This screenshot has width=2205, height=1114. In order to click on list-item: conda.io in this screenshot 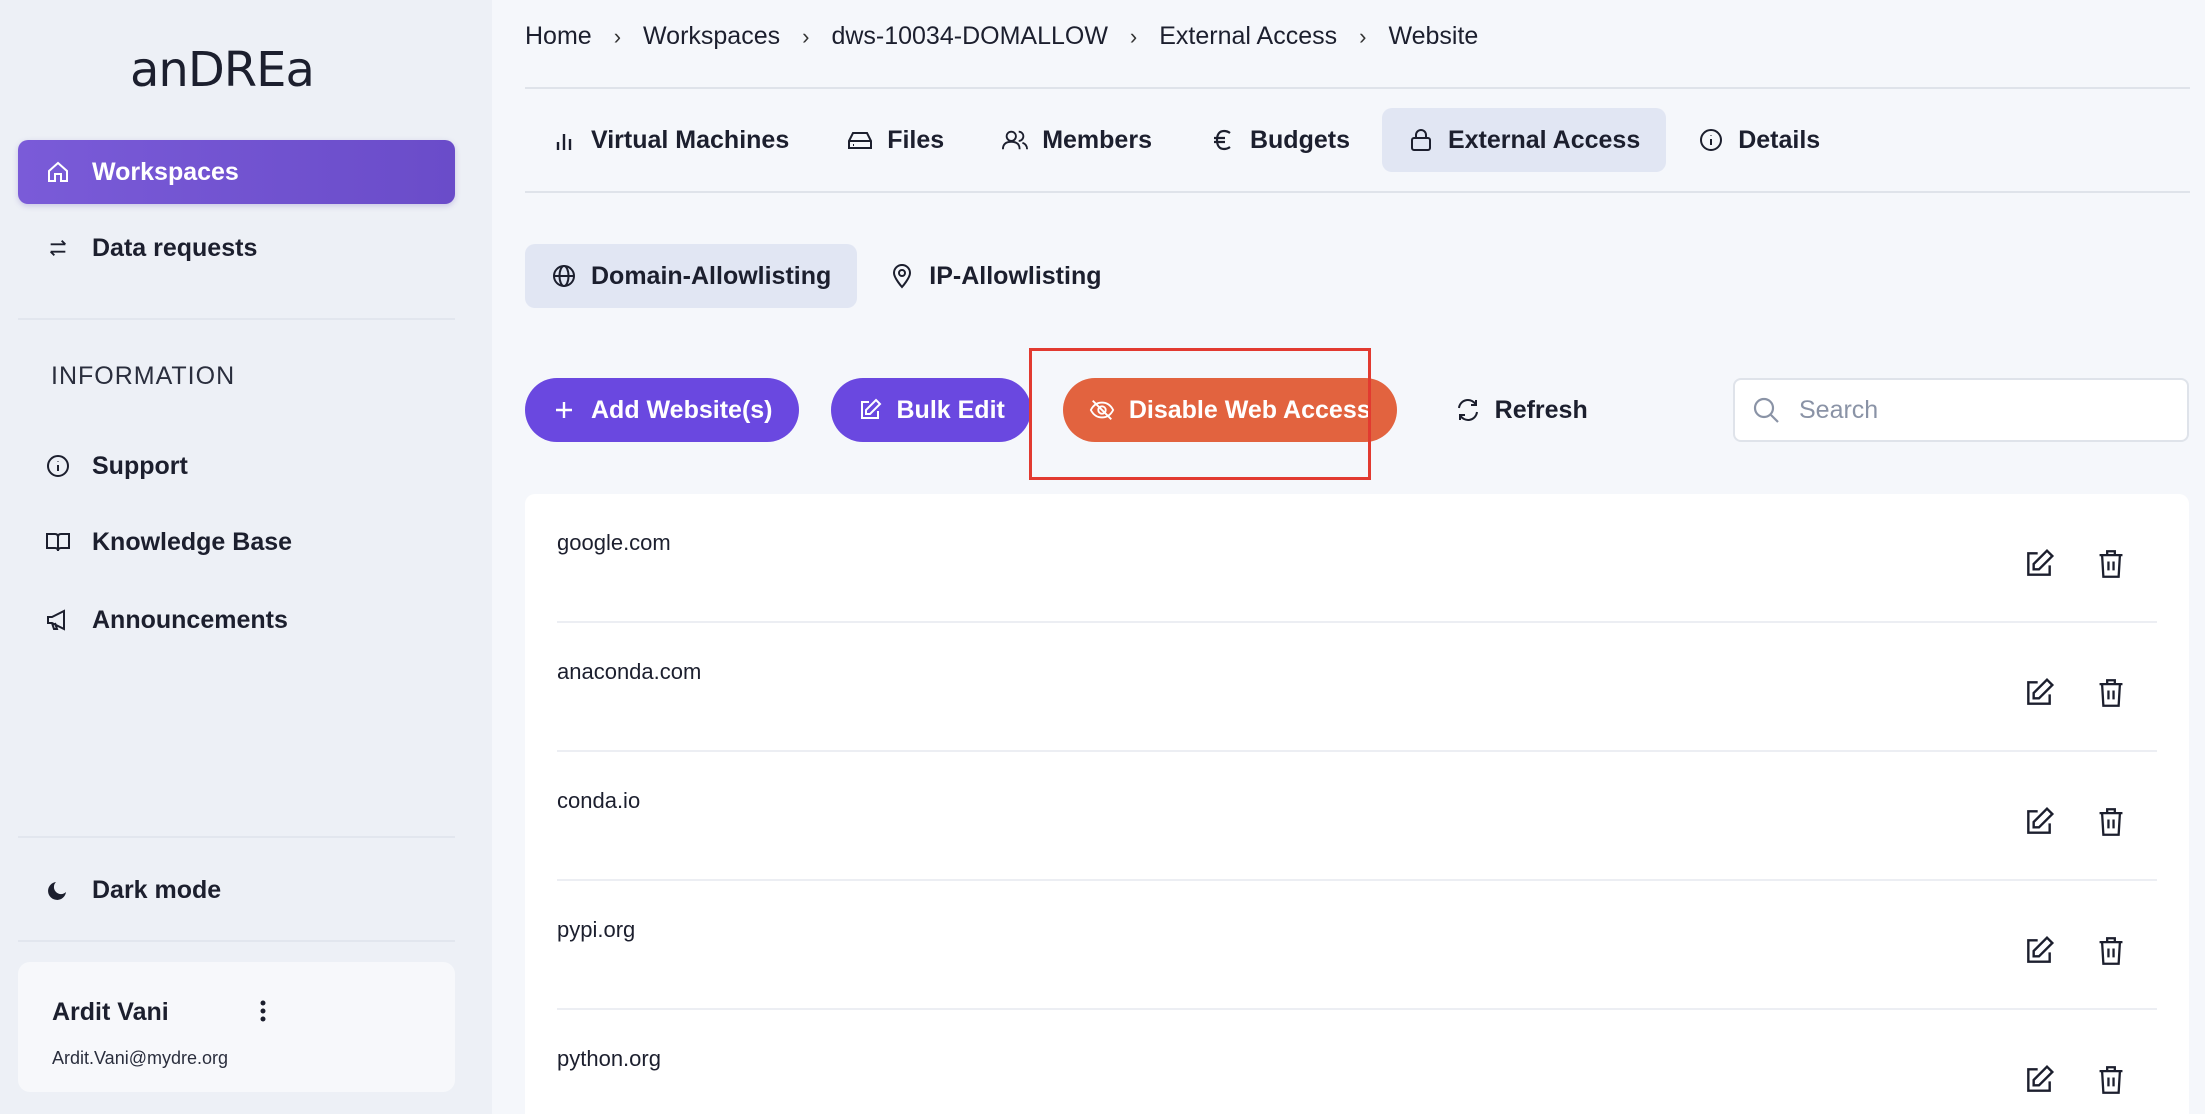, I will do `click(1357, 816)`.